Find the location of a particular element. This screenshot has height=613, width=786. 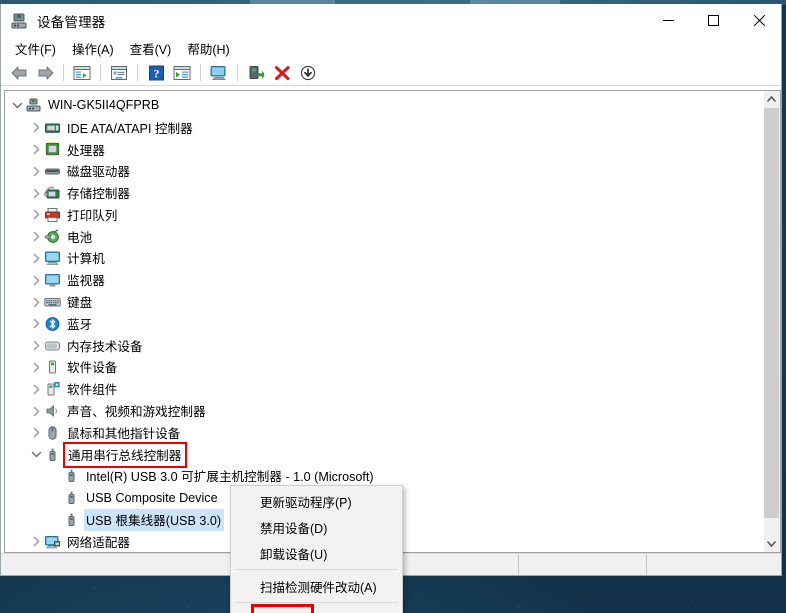

tree-row: 电池 is located at coordinates (384, 237).